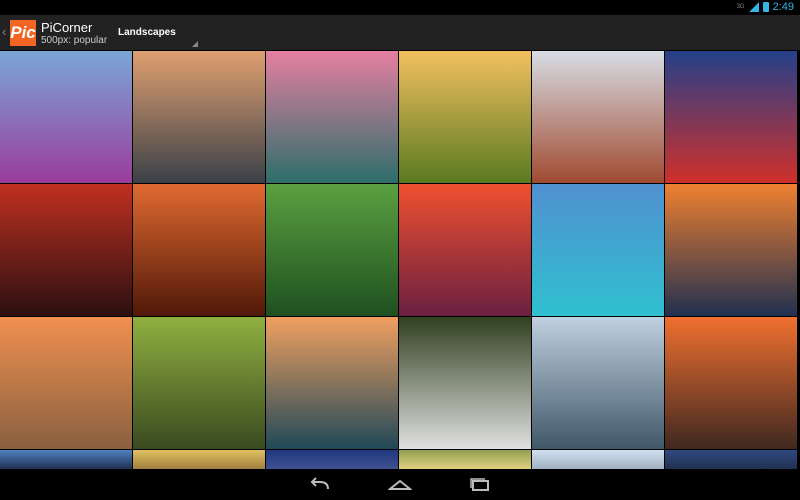  I want to click on clock: 2:49, so click(783, 7).